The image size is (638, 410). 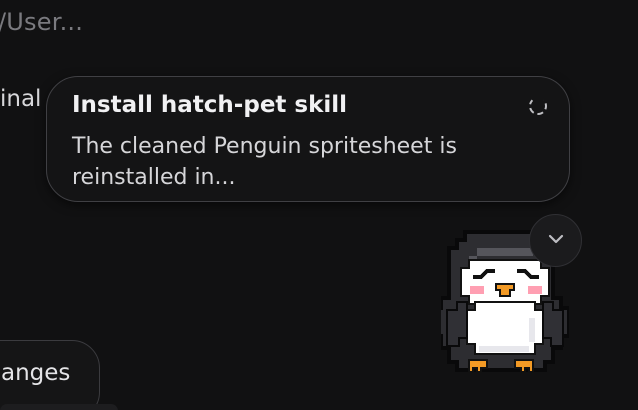 What do you see at coordinates (36, 373) in the screenshot?
I see `changes-tab-label: anges` at bounding box center [36, 373].